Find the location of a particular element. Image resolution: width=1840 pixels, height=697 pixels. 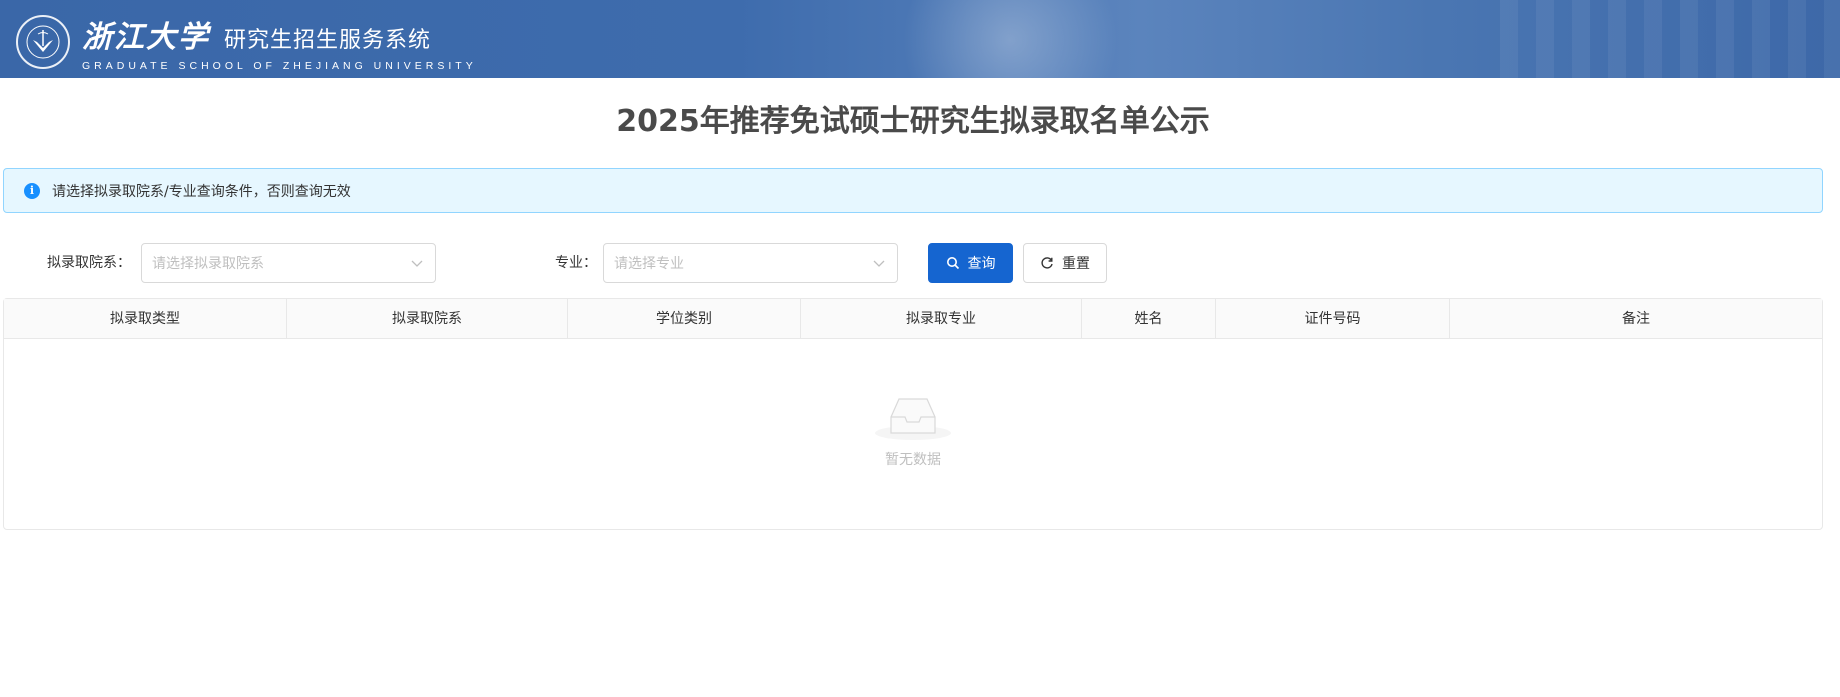

column-header: 姓名 is located at coordinates (1149, 319).